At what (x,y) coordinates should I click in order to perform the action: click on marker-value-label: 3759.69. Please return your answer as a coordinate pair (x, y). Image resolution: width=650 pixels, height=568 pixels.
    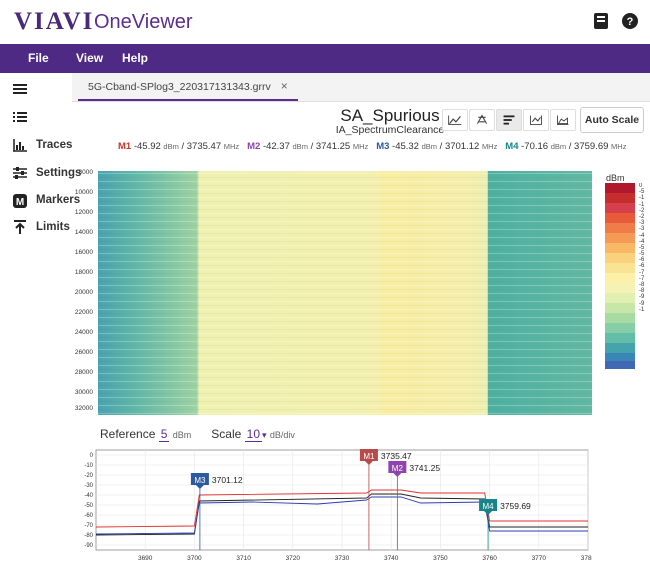
    Looking at the image, I should click on (515, 506).